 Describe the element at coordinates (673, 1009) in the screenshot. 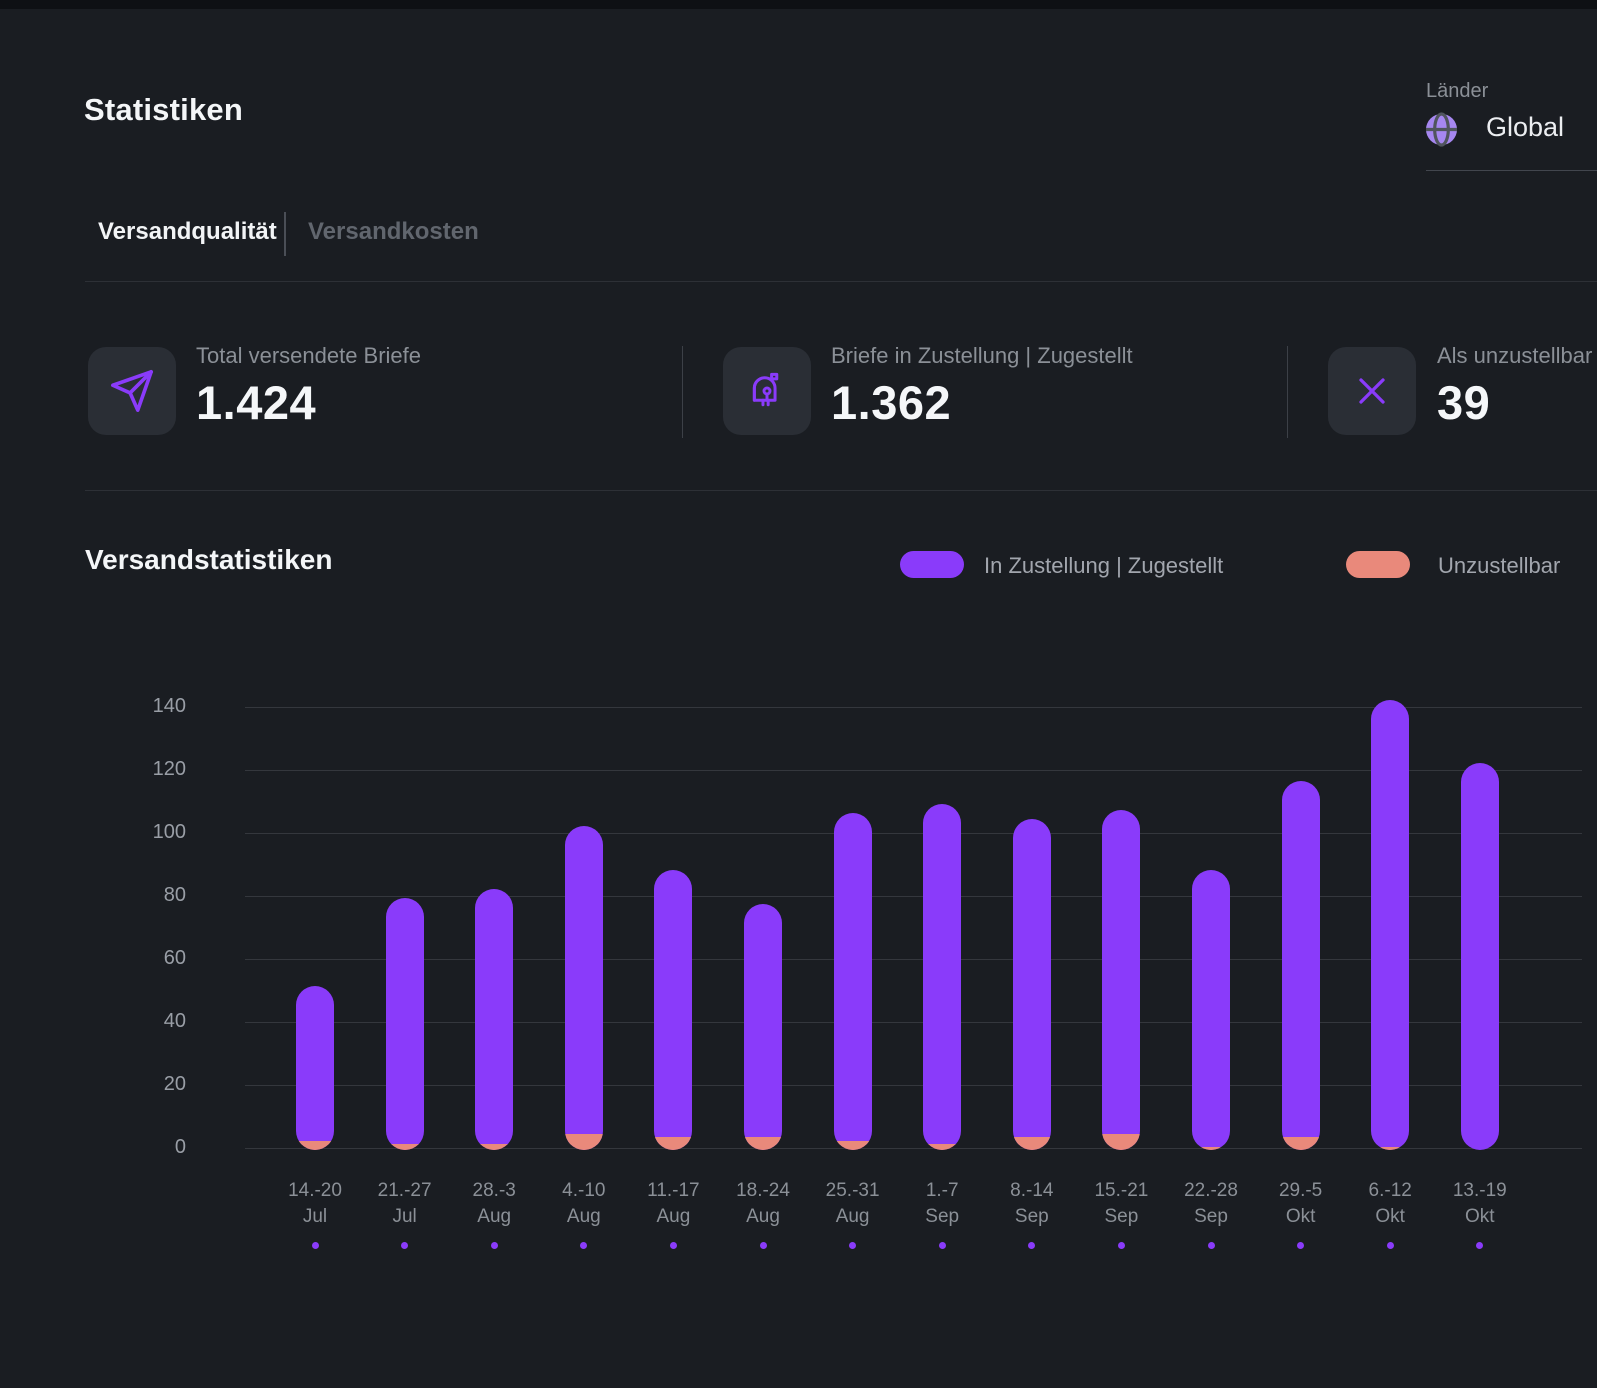

I see `bar-11--17-aug` at that location.